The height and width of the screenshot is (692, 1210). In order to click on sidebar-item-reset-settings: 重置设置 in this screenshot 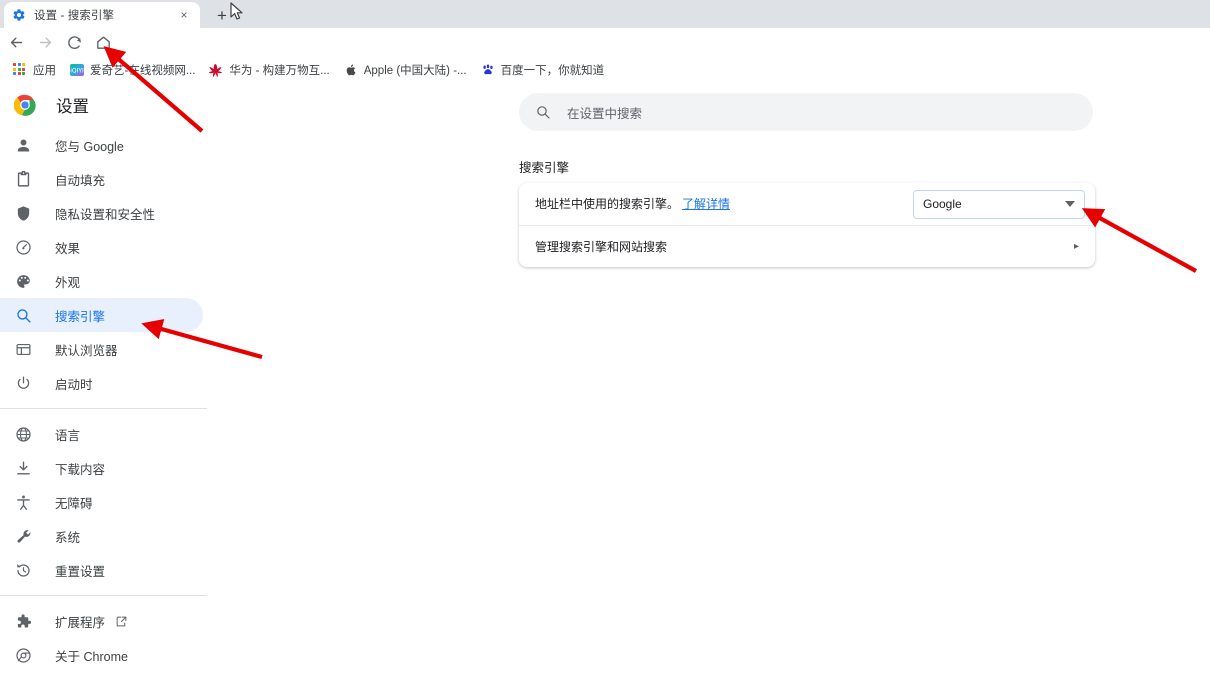, I will do `click(101, 570)`.